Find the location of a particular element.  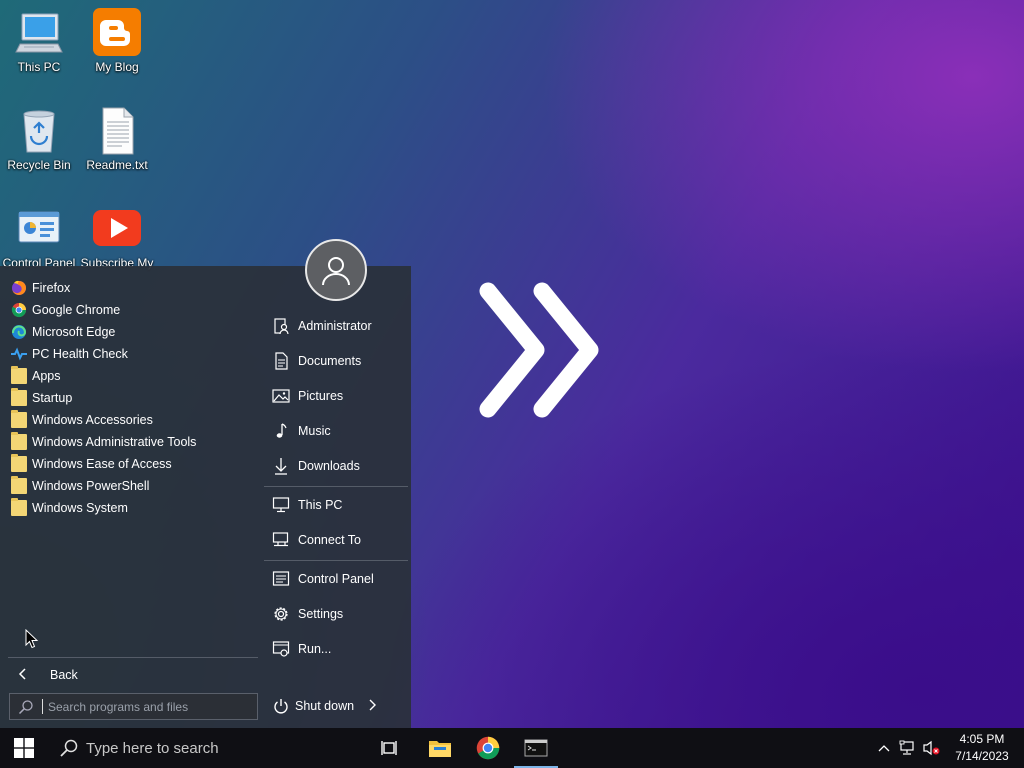

file-explorer-icon is located at coordinates (440, 749).